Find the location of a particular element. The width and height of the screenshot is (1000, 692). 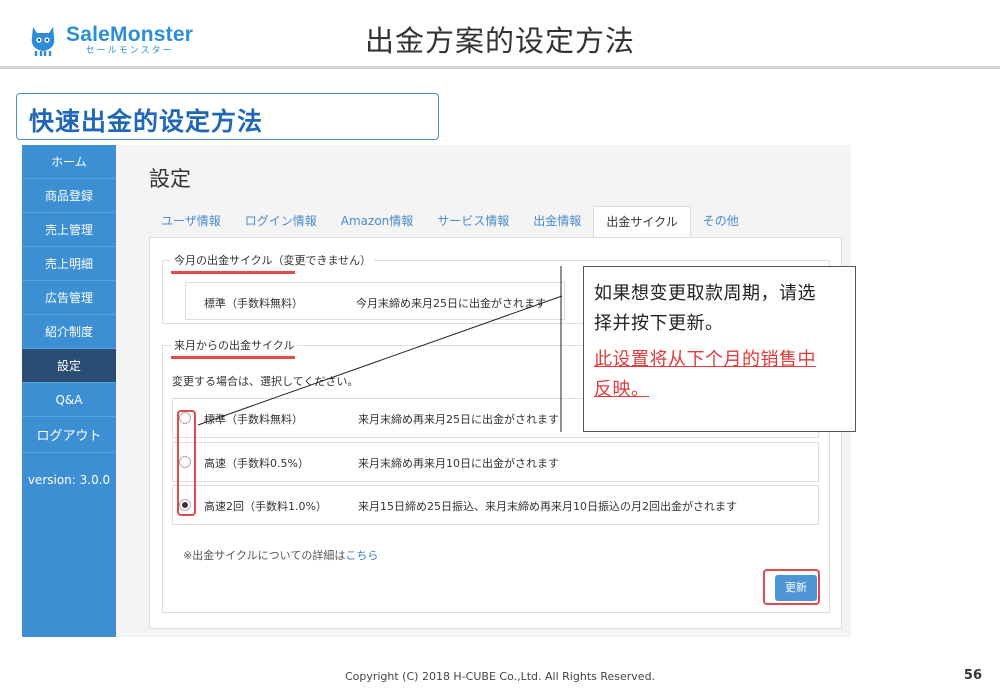

option-desc: 来月末締め再来月25日に出金がされます is located at coordinates (458, 419).